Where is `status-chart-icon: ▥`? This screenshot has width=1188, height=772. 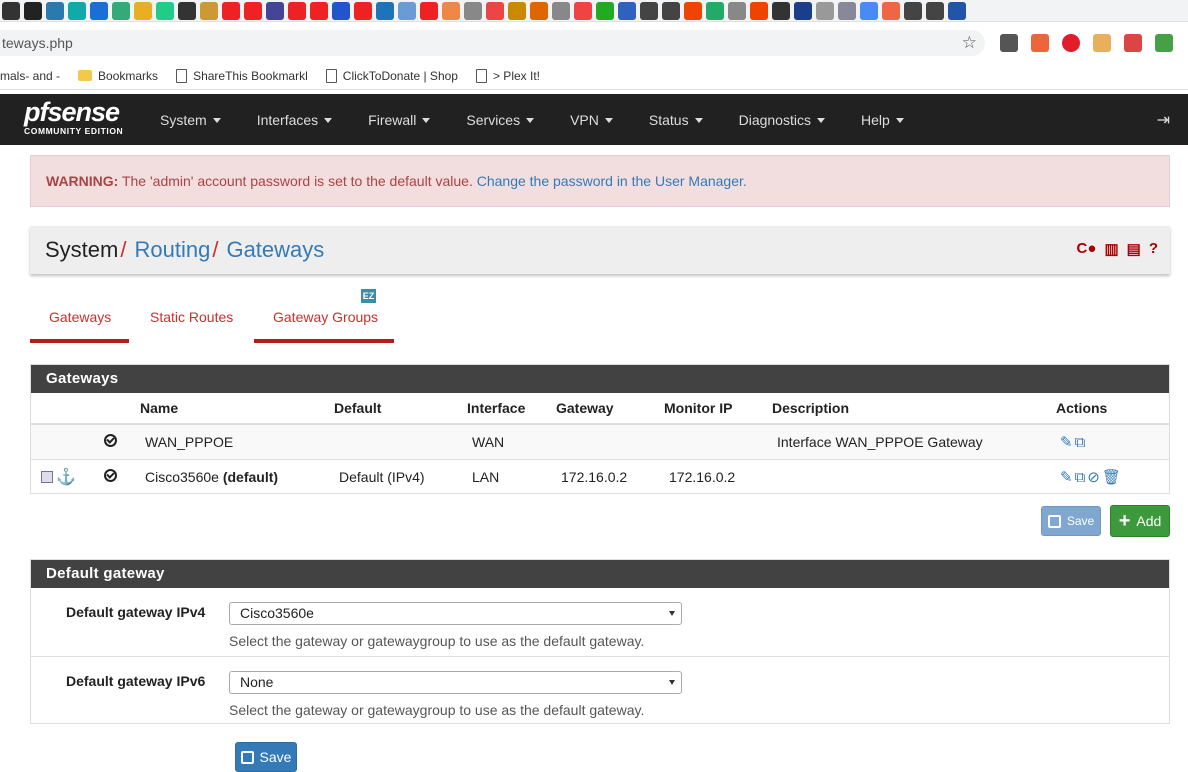 status-chart-icon: ▥ is located at coordinates (1111, 249).